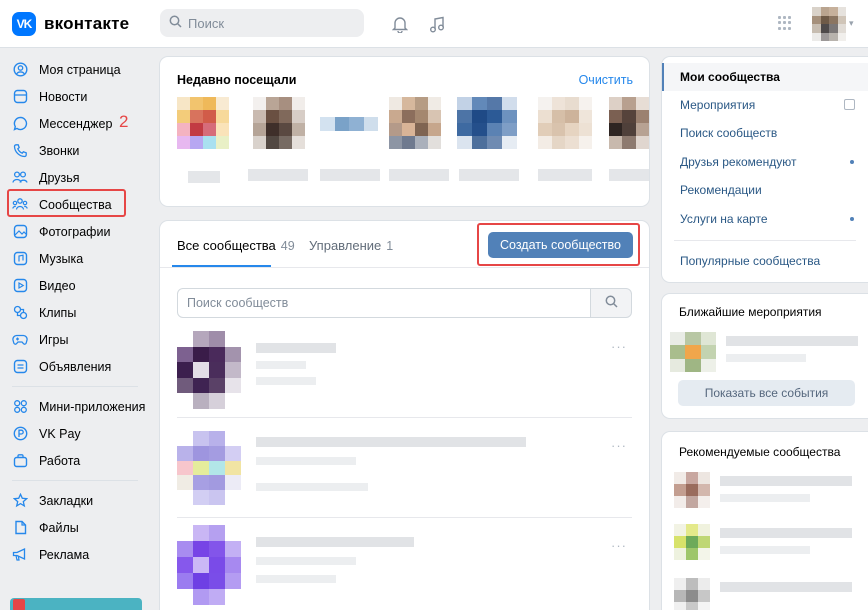 This screenshot has height=610, width=868. I want to click on tab-all-communities: Все сообщества 49, so click(236, 245).